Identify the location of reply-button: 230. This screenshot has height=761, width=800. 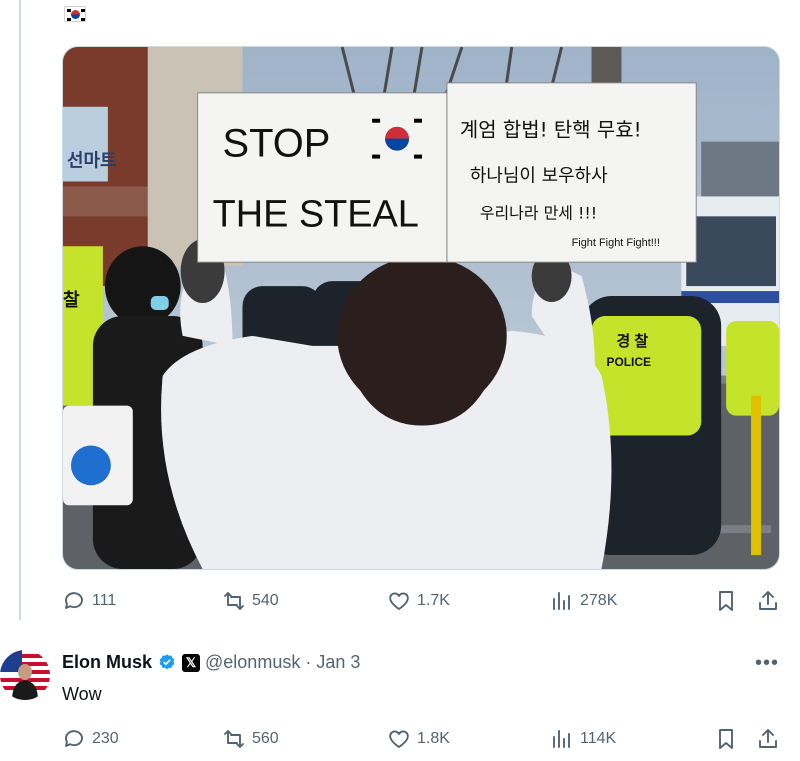
(90, 739).